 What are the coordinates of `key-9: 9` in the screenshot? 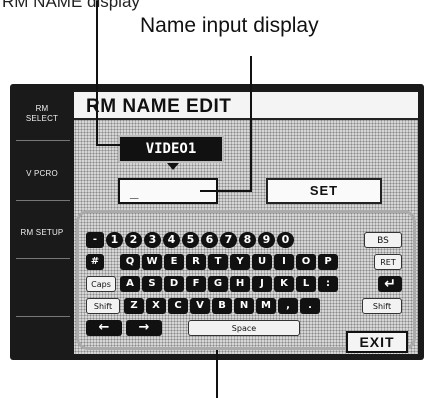 It's located at (266, 240).